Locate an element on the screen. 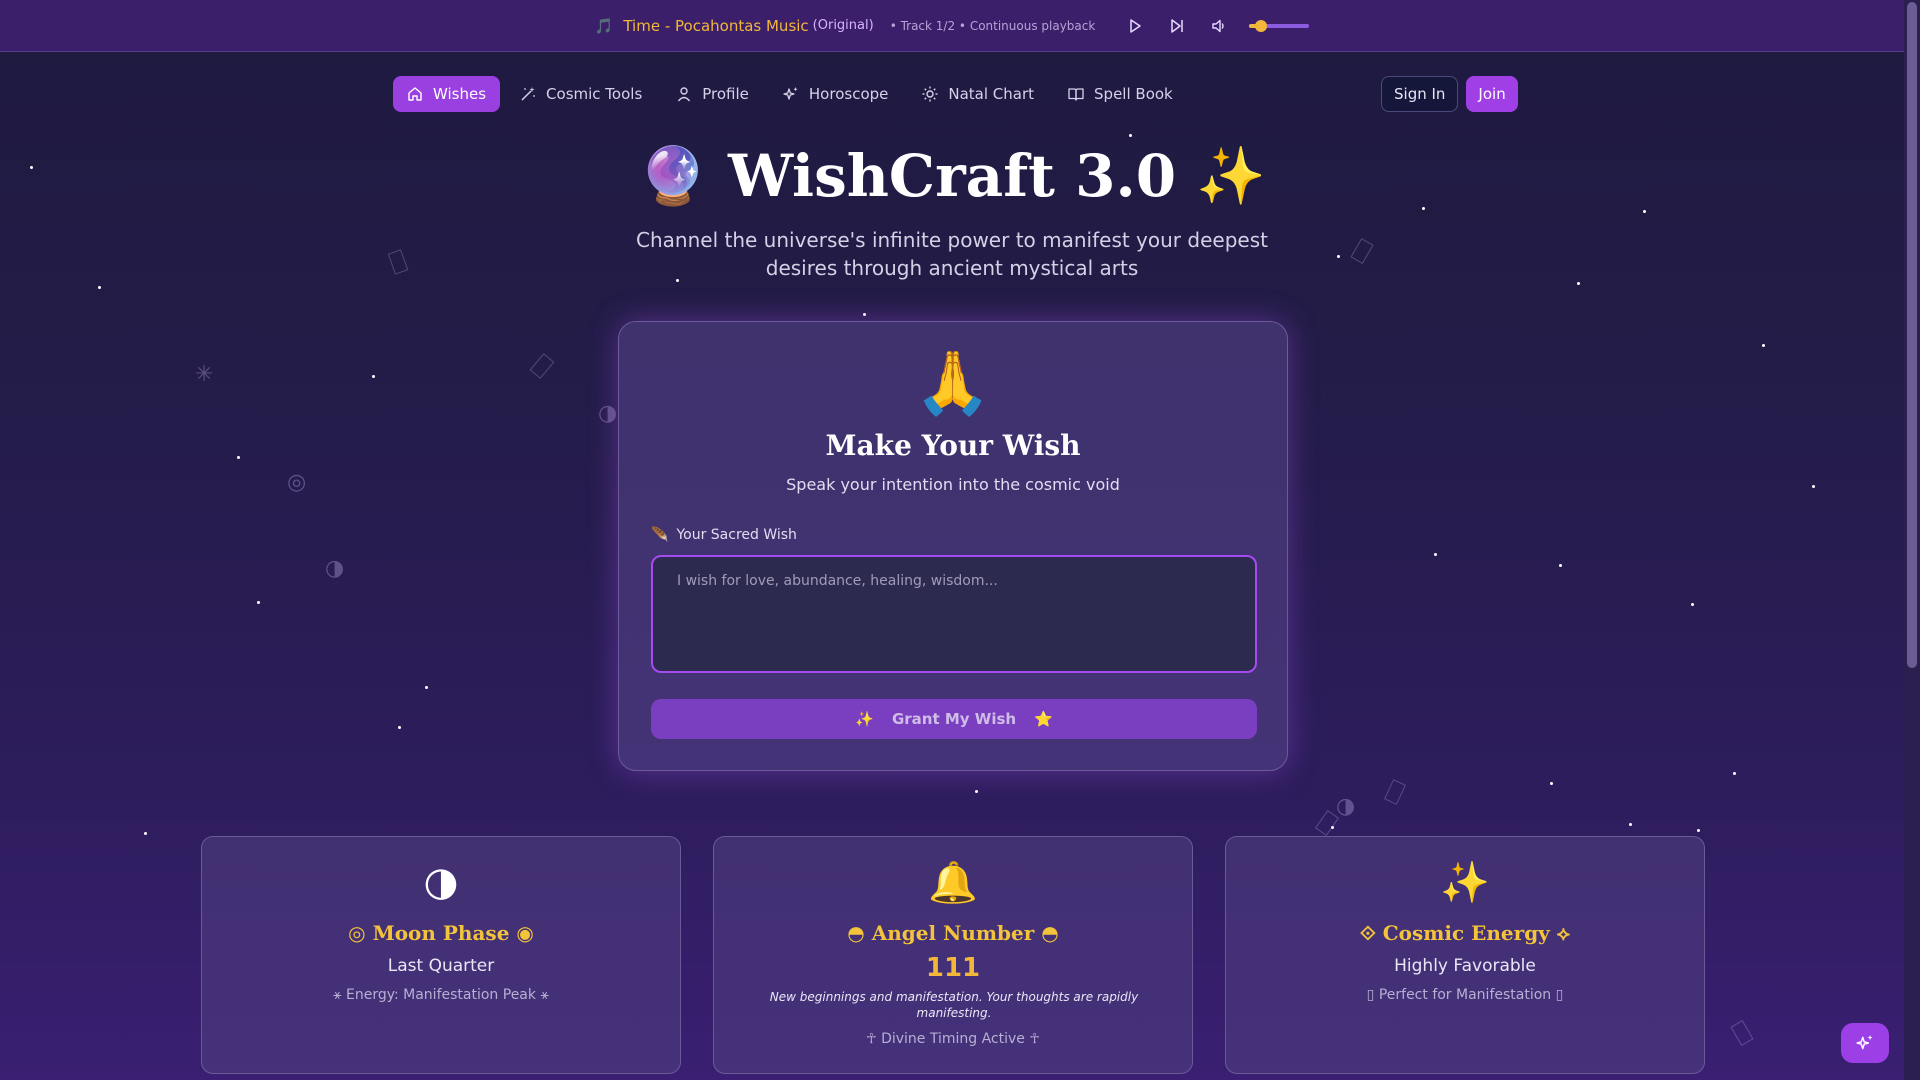 This screenshot has height=1080, width=1920. play-button is located at coordinates (1135, 26).